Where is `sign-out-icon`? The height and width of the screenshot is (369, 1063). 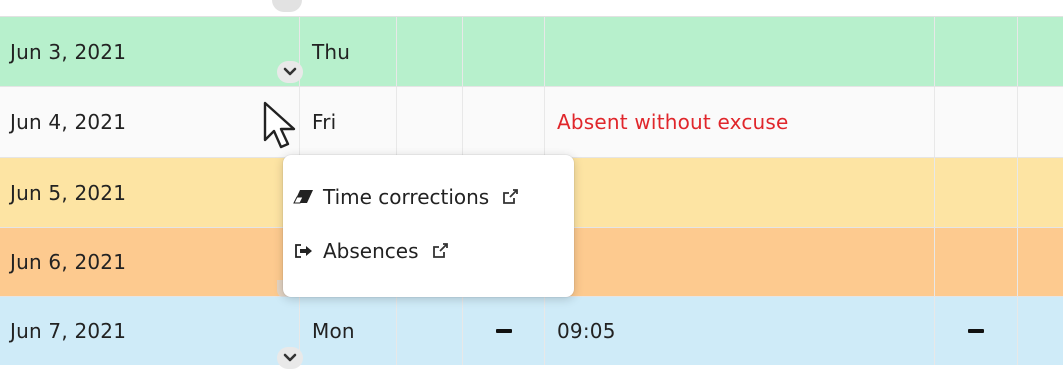
sign-out-icon is located at coordinates (304, 251).